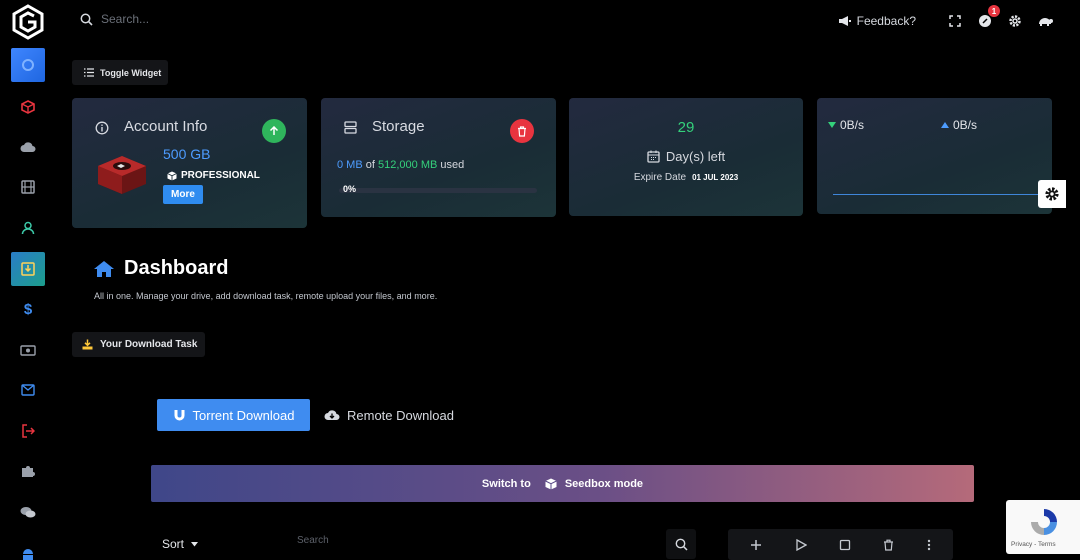  What do you see at coordinates (131, 72) in the screenshot?
I see `toggle-widget-label: Toggle Widget` at bounding box center [131, 72].